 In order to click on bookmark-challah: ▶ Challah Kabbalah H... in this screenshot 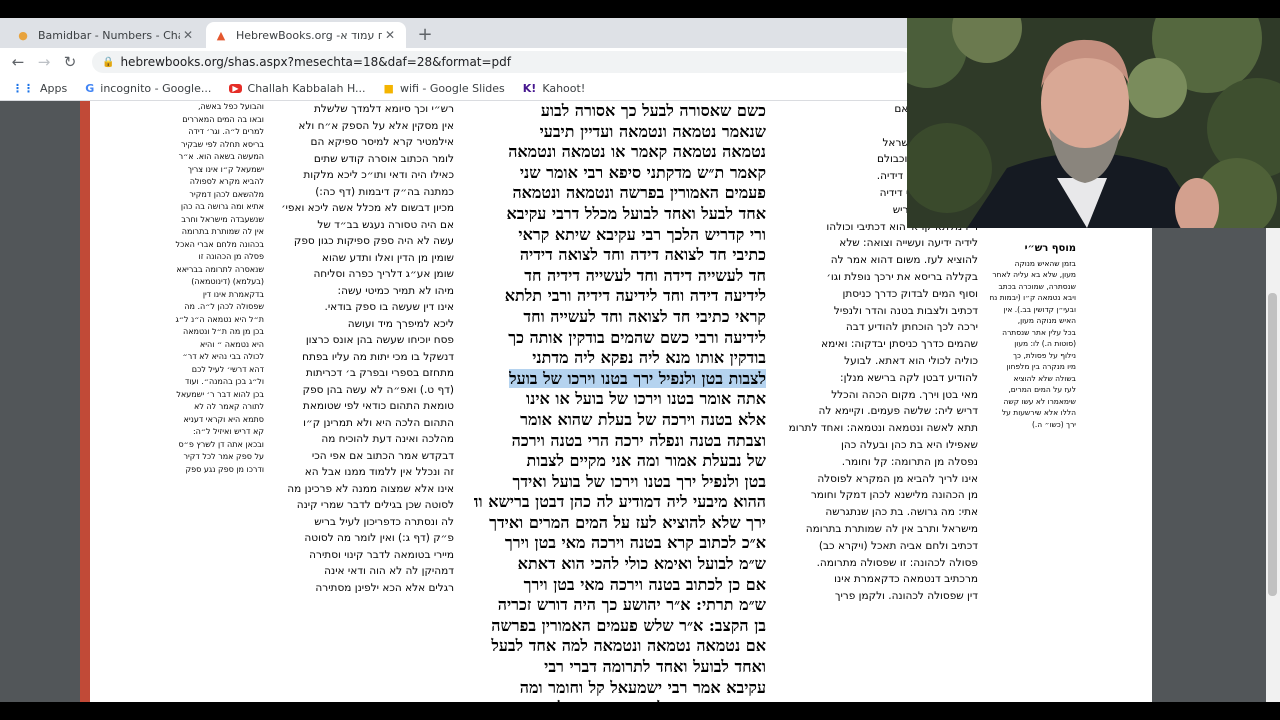, I will do `click(297, 88)`.